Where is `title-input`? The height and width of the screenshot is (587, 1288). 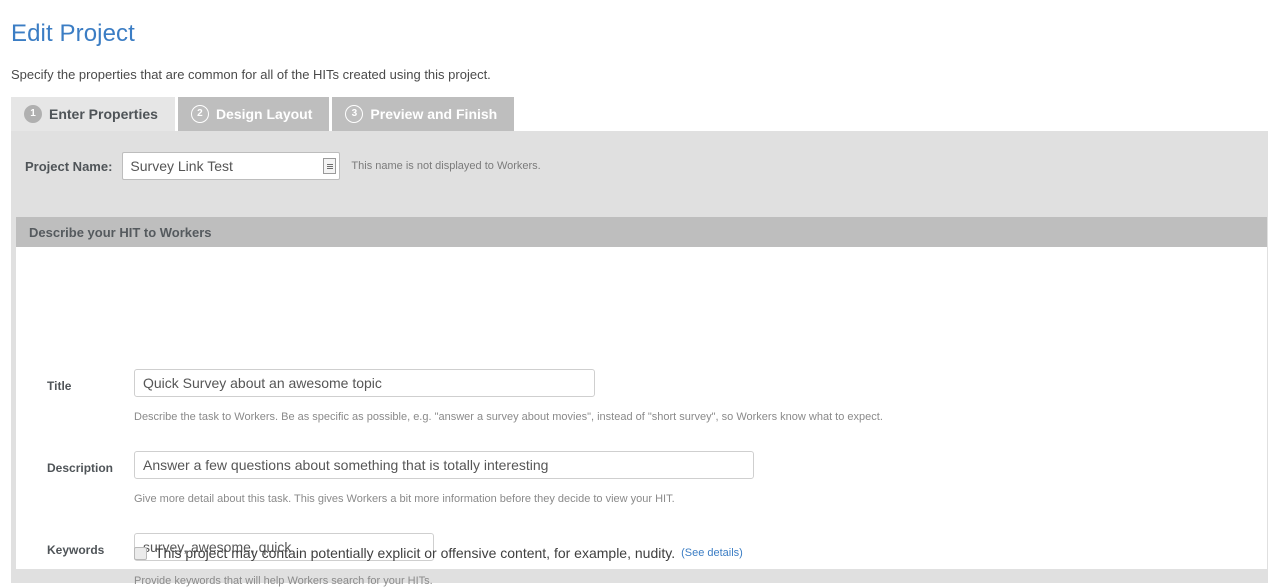
title-input is located at coordinates (364, 383).